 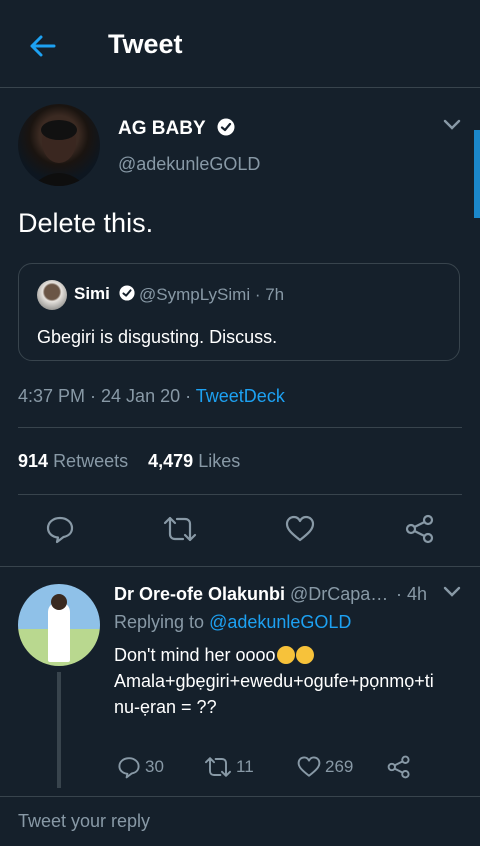 What do you see at coordinates (477, 174) in the screenshot?
I see `scrollbar` at bounding box center [477, 174].